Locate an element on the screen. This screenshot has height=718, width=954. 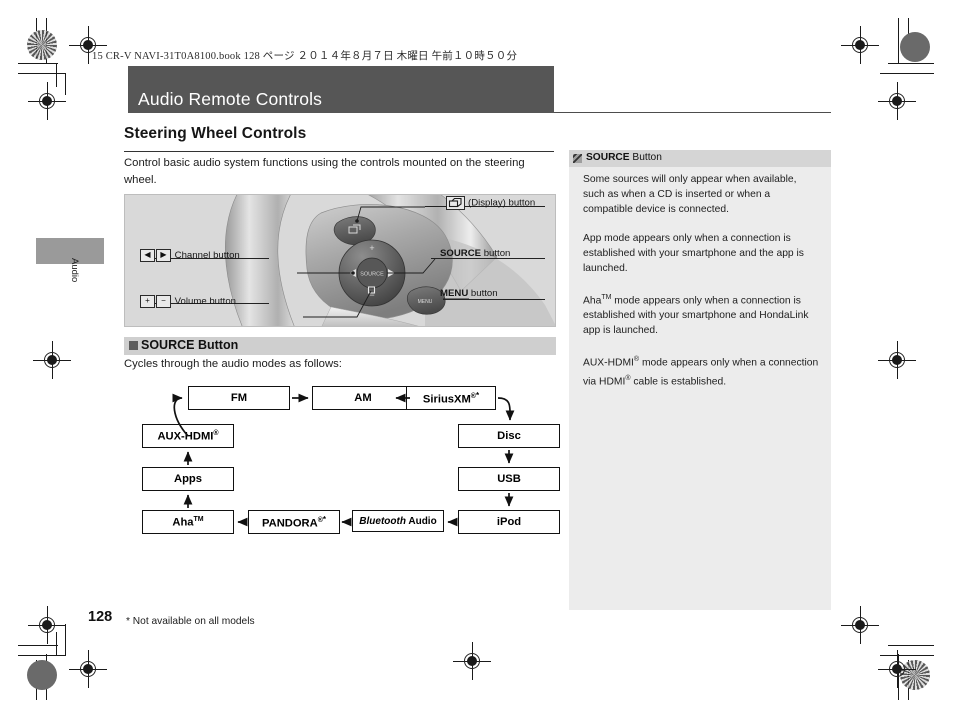
page-footnote: * Not available on all models is located at coordinates (190, 621).